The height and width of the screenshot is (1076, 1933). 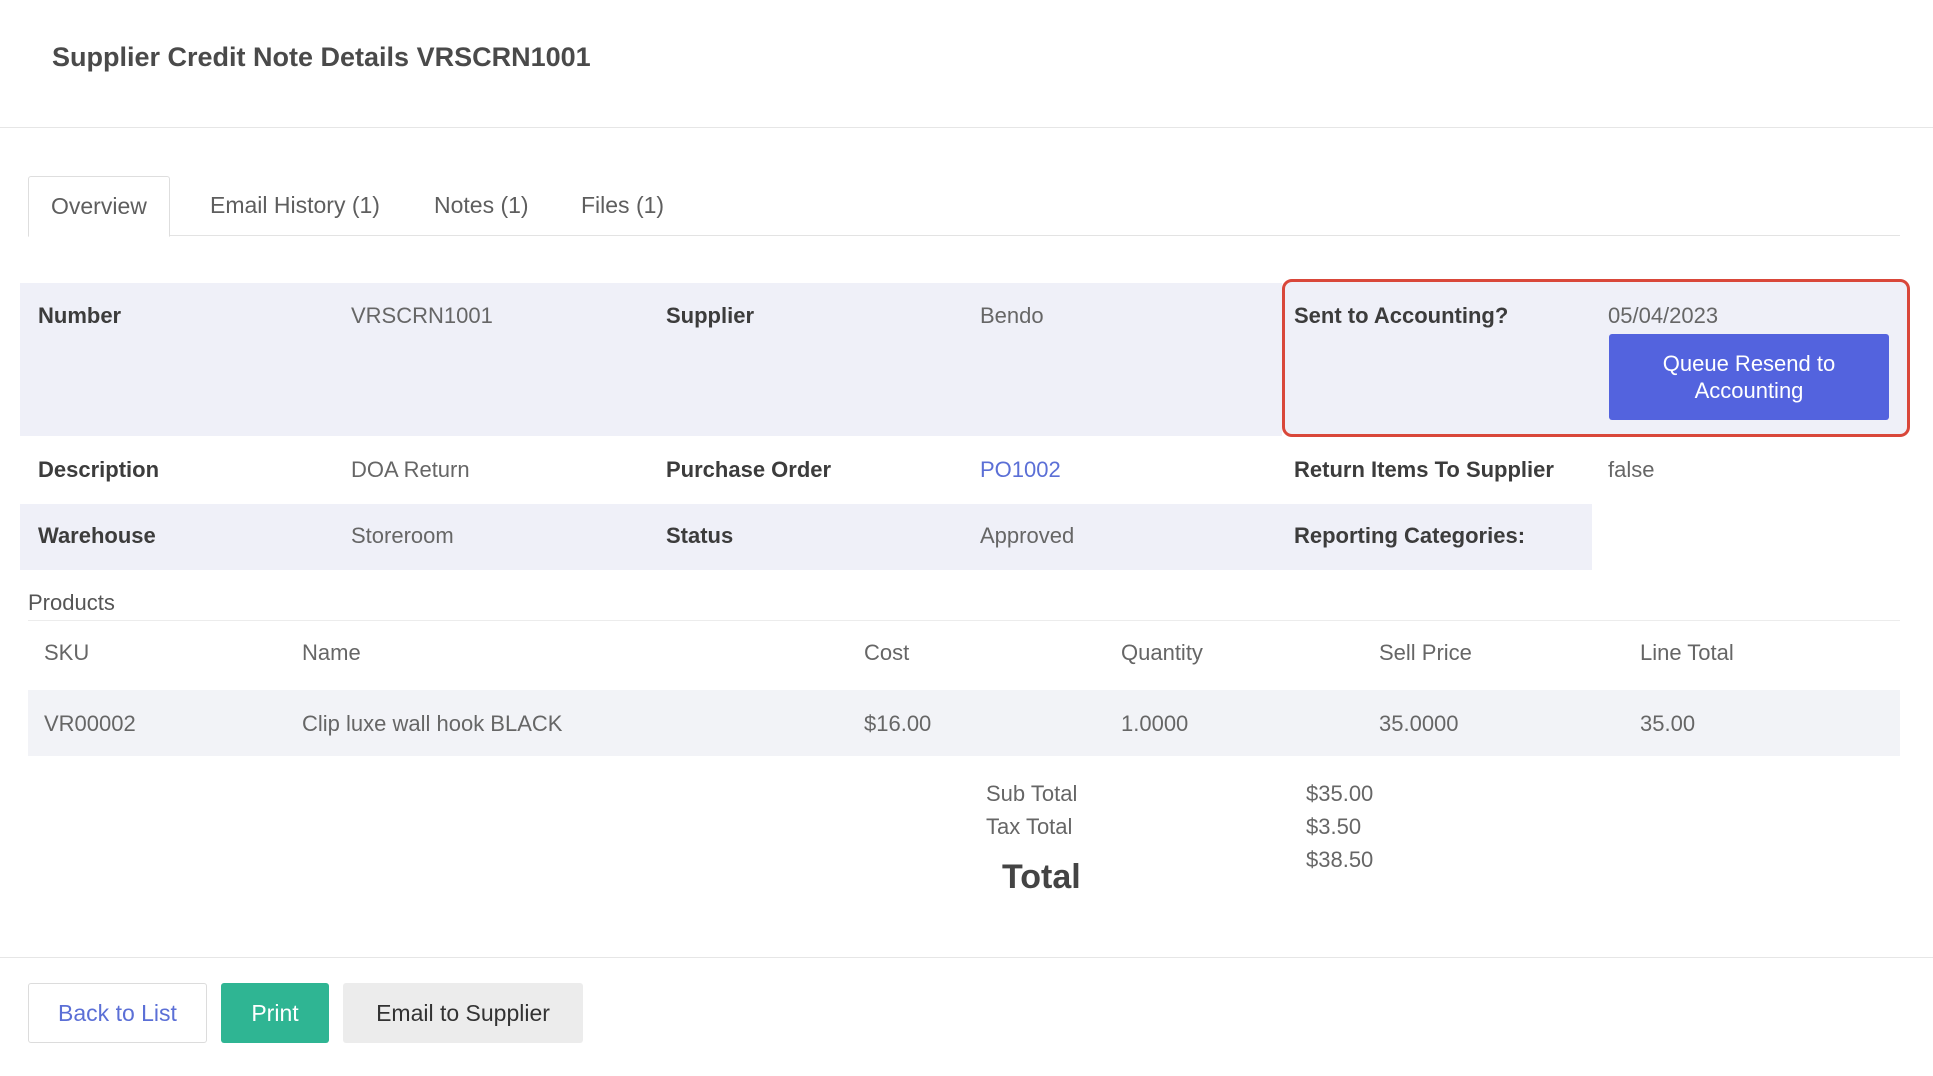 What do you see at coordinates (1410, 535) in the screenshot?
I see `reporting-categories-label: Reporting Categories:` at bounding box center [1410, 535].